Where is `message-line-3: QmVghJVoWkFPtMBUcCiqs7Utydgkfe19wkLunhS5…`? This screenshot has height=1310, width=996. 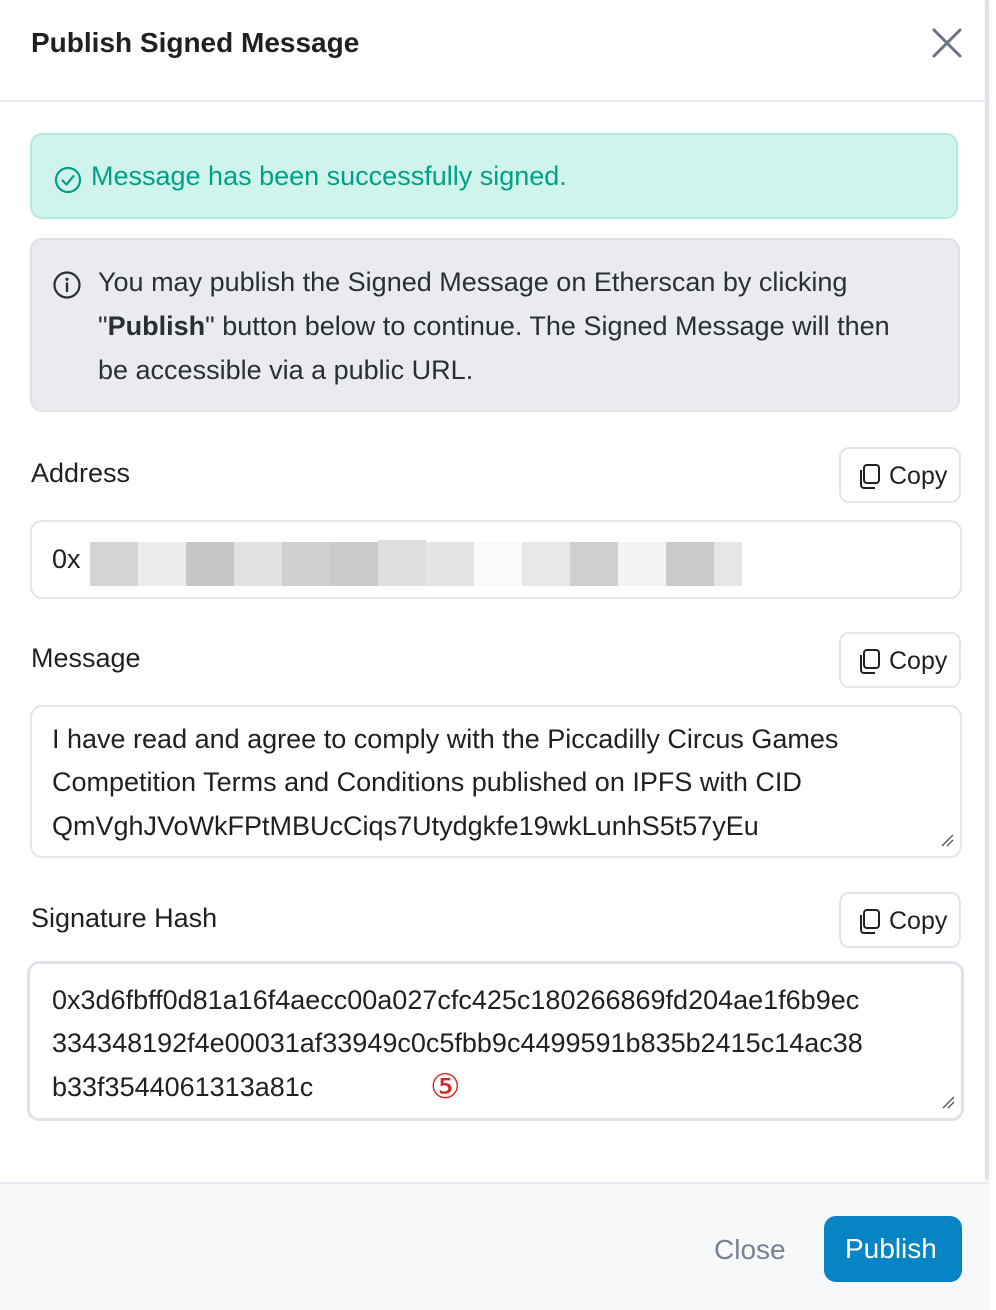
message-line-3: QmVghJVoWkFPtMBUcCiqs7Utydgkfe19wkLunhS5… is located at coordinates (405, 826).